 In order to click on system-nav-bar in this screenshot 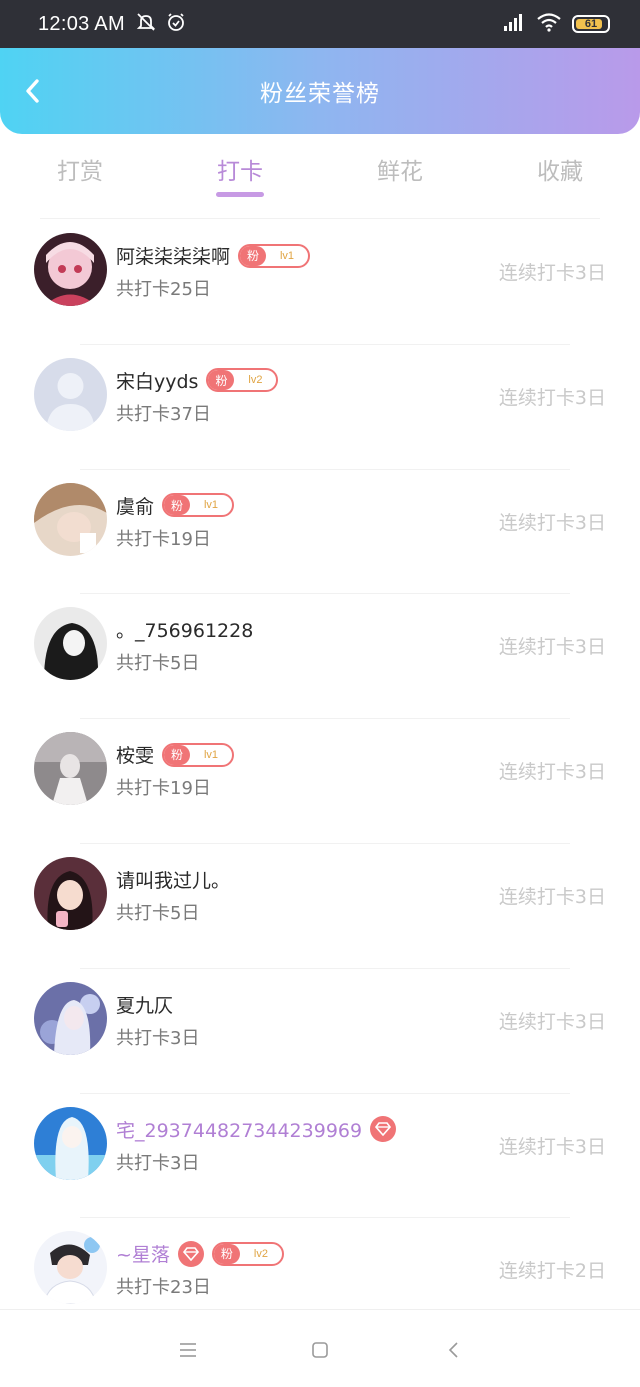, I will do `click(320, 1348)`.